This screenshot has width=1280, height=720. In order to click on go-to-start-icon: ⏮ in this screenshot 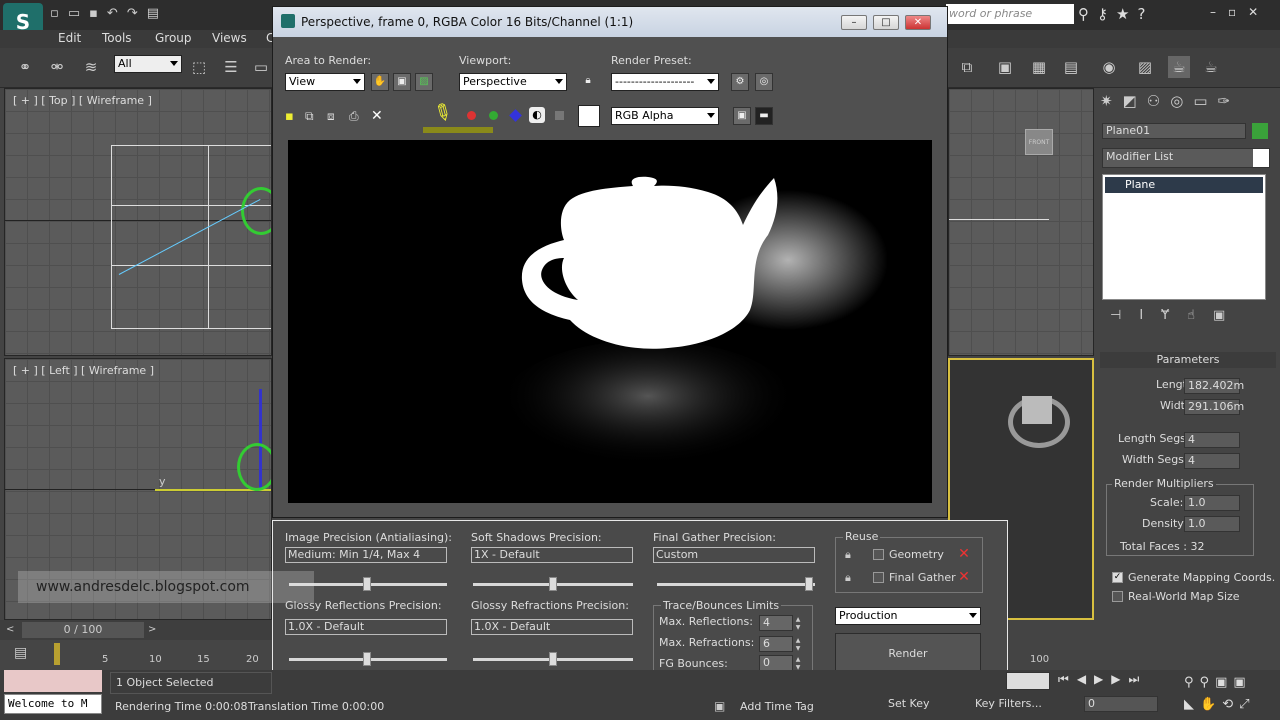, I will do `click(1067, 679)`.